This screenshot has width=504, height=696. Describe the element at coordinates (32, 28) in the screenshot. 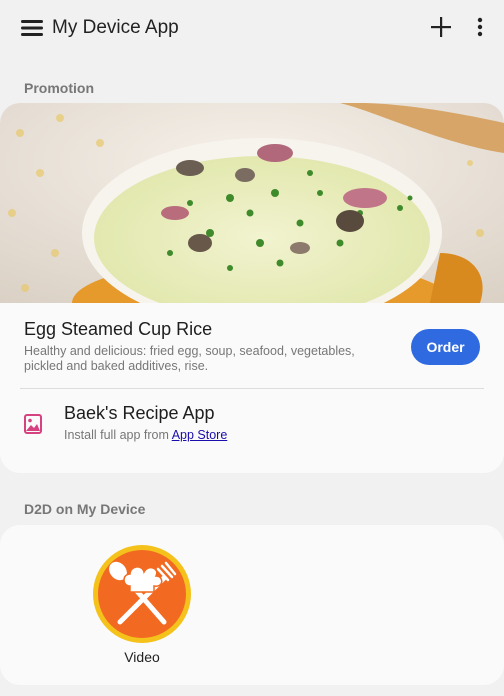

I see `hamburger-menu-icon` at that location.